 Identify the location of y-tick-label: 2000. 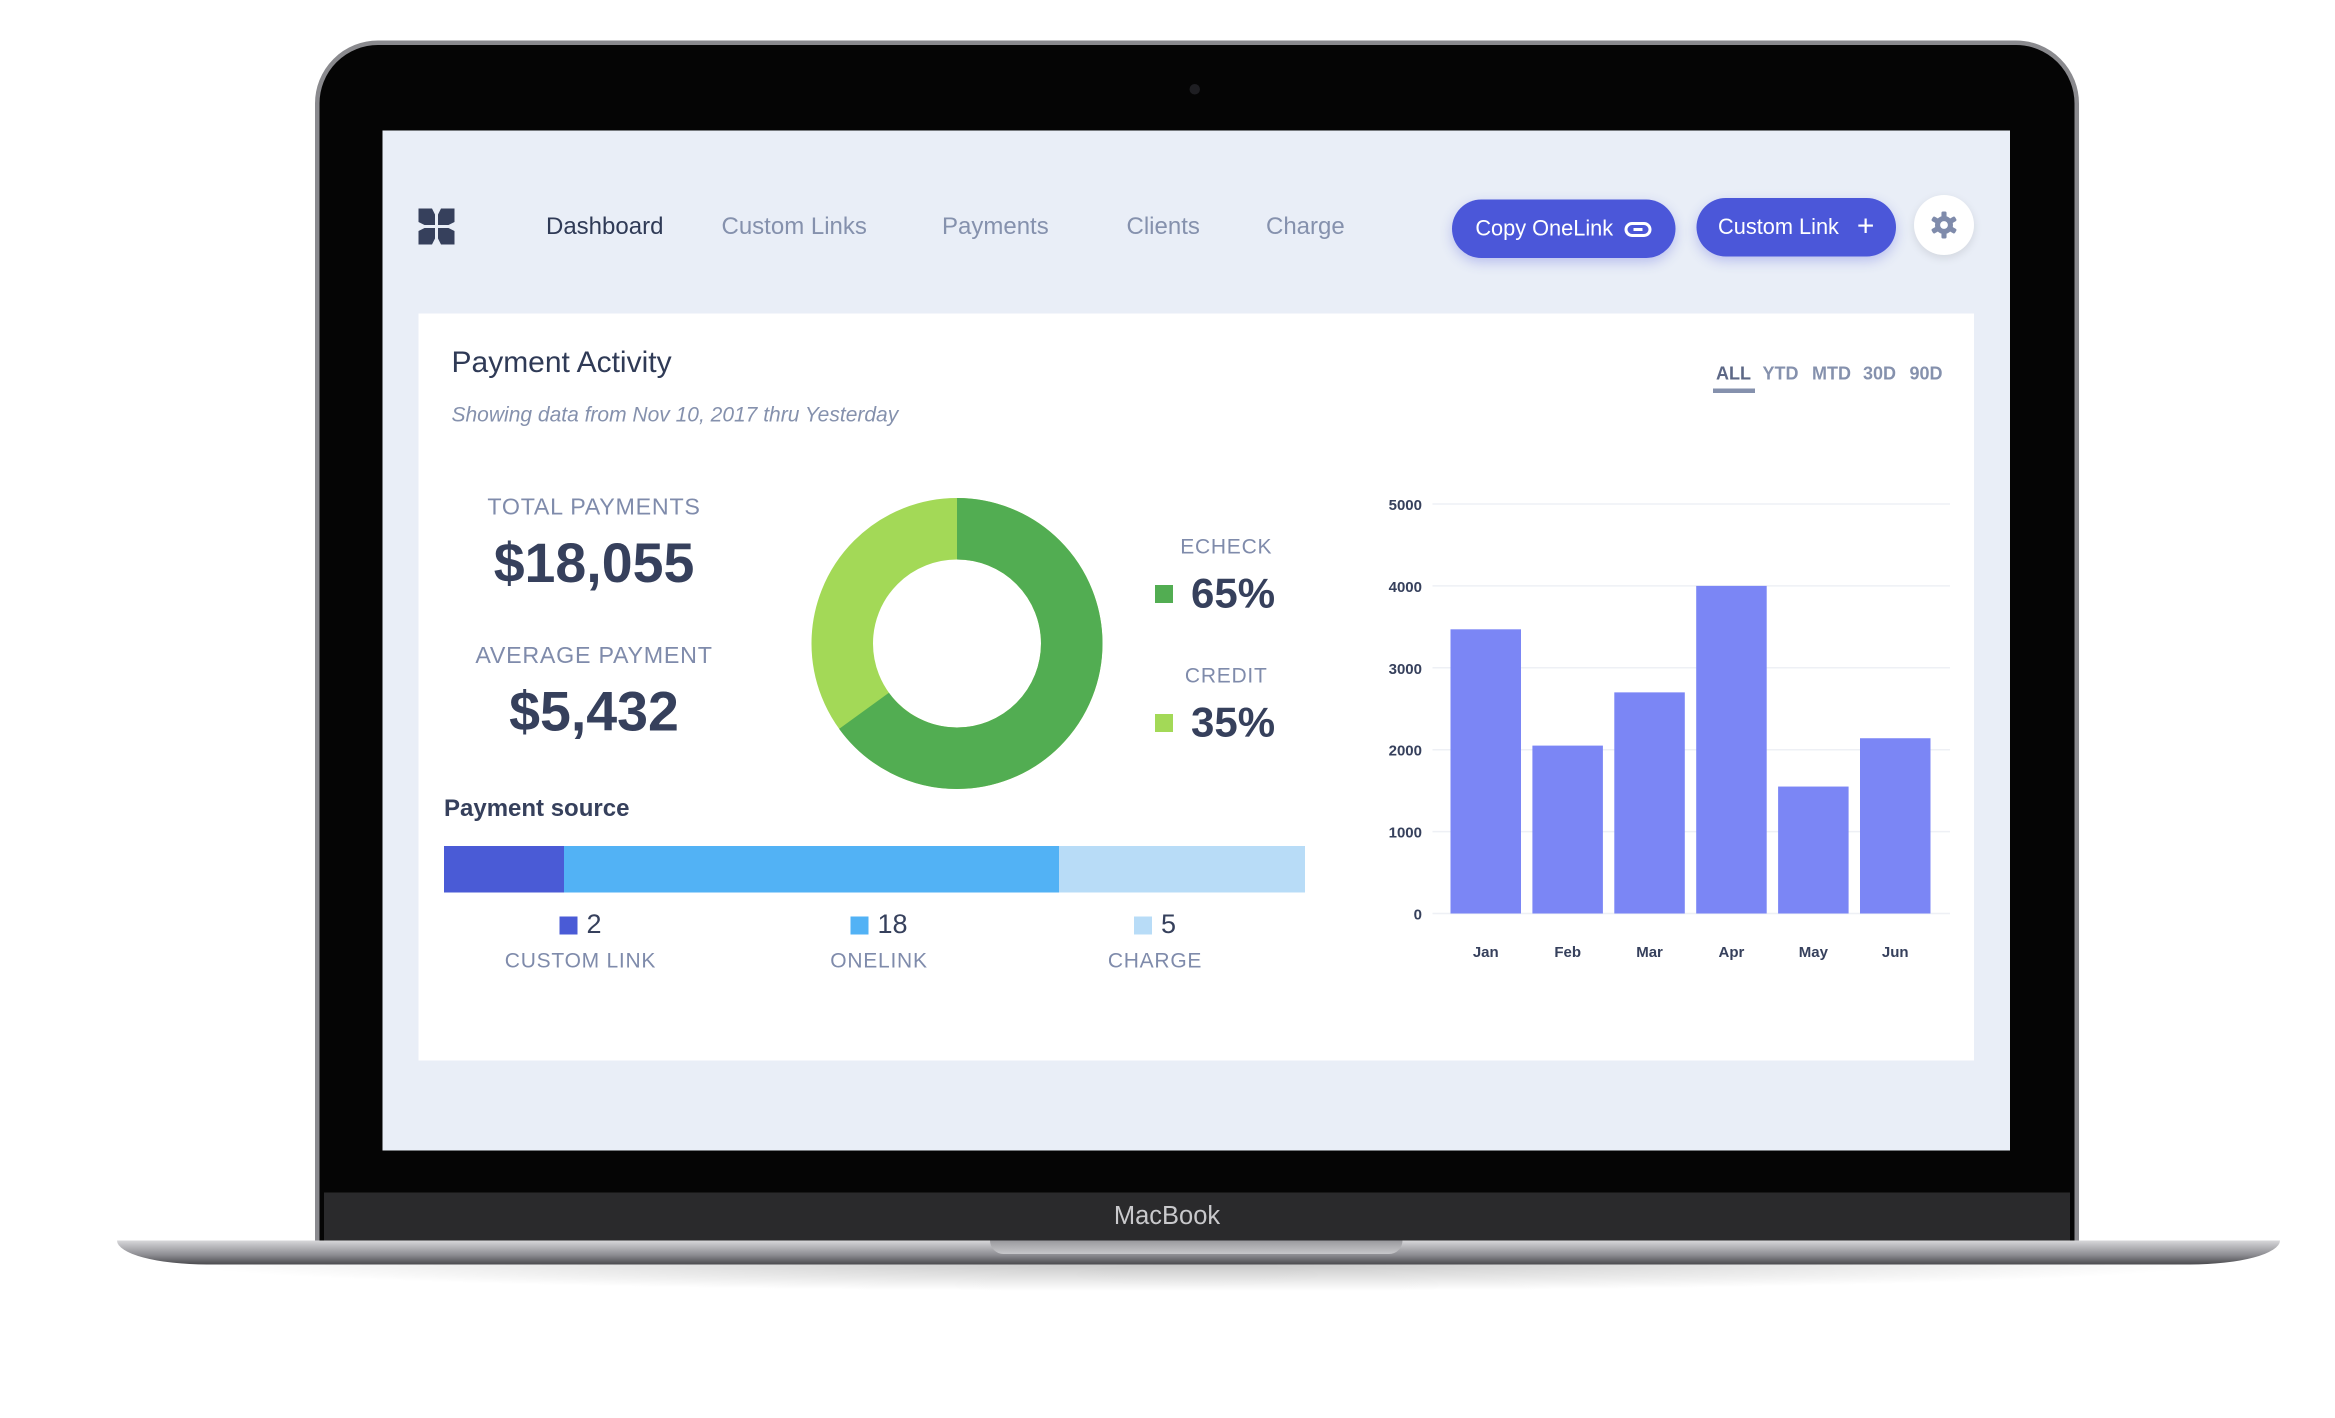
(1405, 751).